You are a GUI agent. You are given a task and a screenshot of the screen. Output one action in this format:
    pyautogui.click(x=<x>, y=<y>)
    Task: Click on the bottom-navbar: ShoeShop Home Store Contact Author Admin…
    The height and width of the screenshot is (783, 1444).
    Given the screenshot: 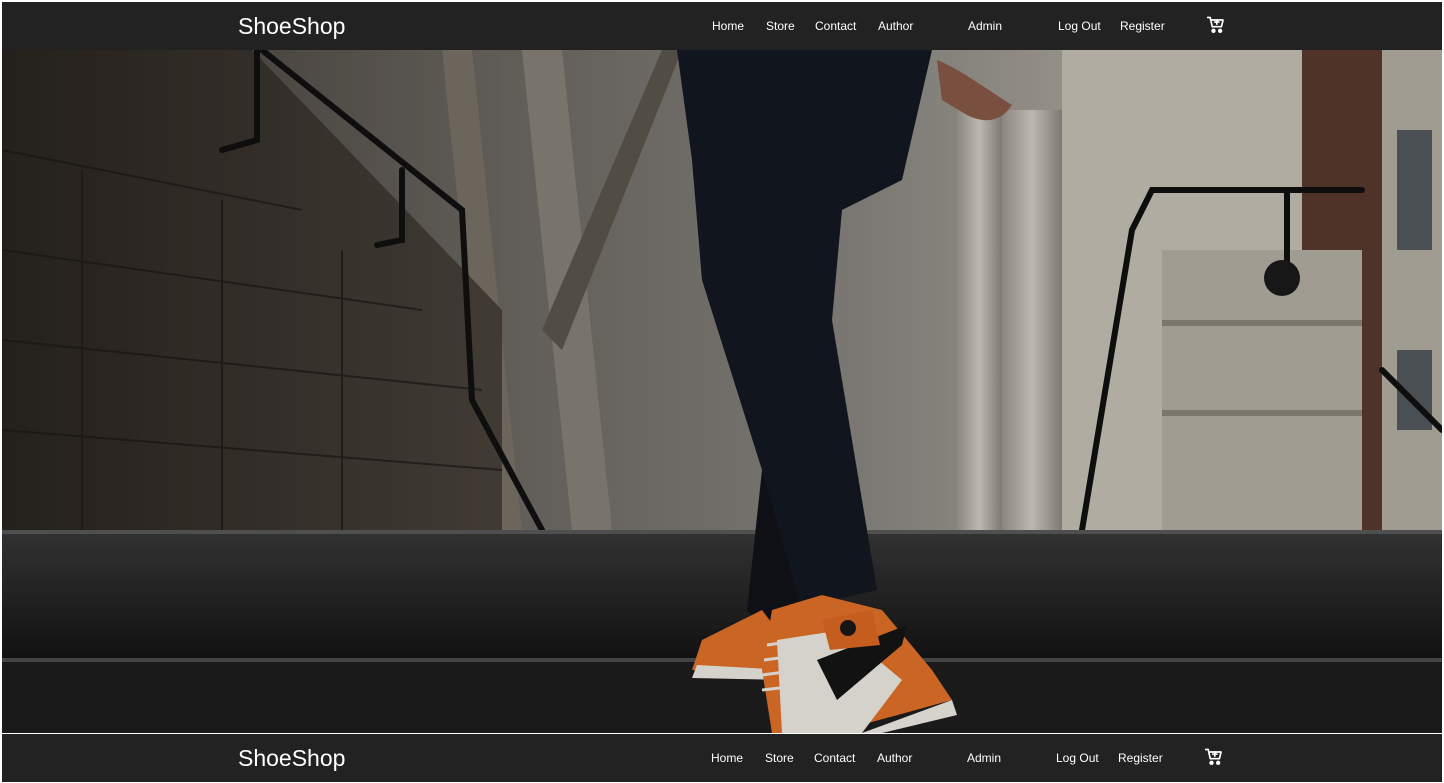 What is the action you would take?
    pyautogui.click(x=722, y=758)
    